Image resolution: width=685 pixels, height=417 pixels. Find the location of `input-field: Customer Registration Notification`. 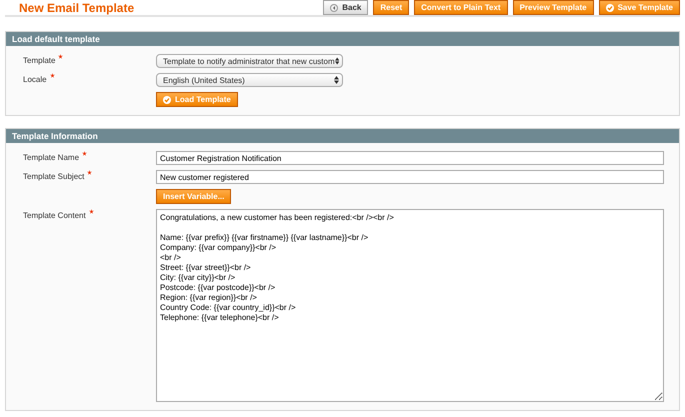

input-field: Customer Registration Notification is located at coordinates (410, 158).